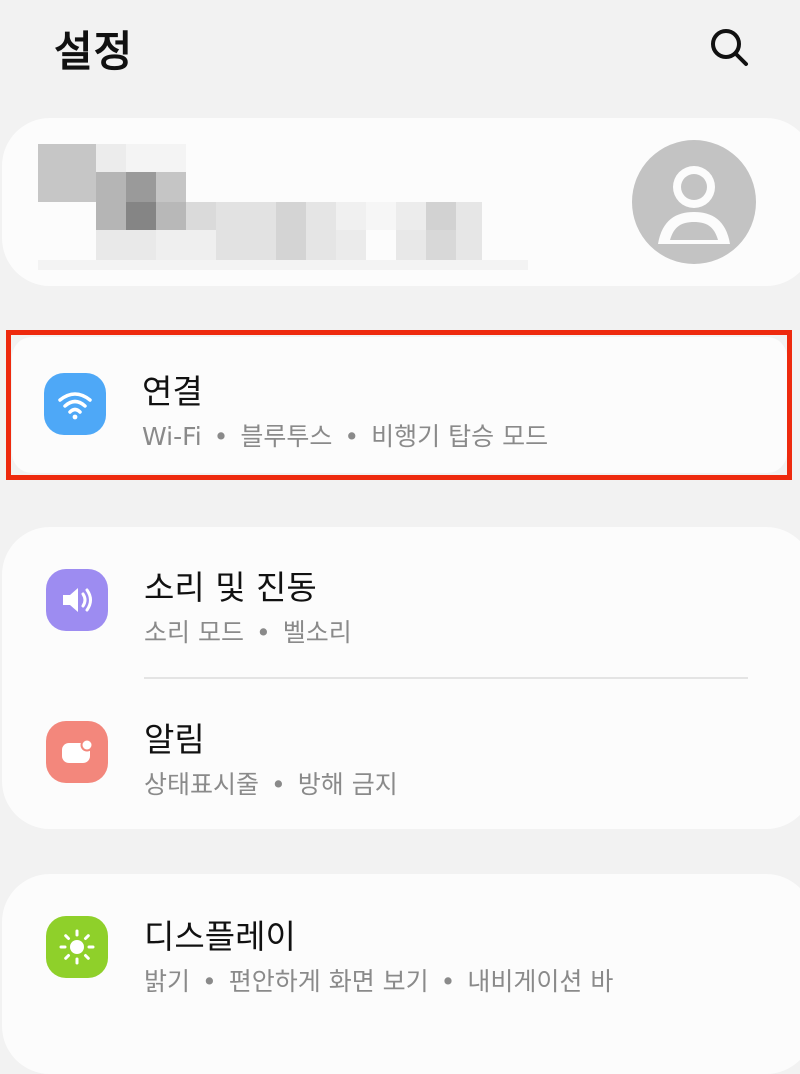 The width and height of the screenshot is (800, 1074). I want to click on sub-sound-mode: 소리 모드, so click(194, 632).